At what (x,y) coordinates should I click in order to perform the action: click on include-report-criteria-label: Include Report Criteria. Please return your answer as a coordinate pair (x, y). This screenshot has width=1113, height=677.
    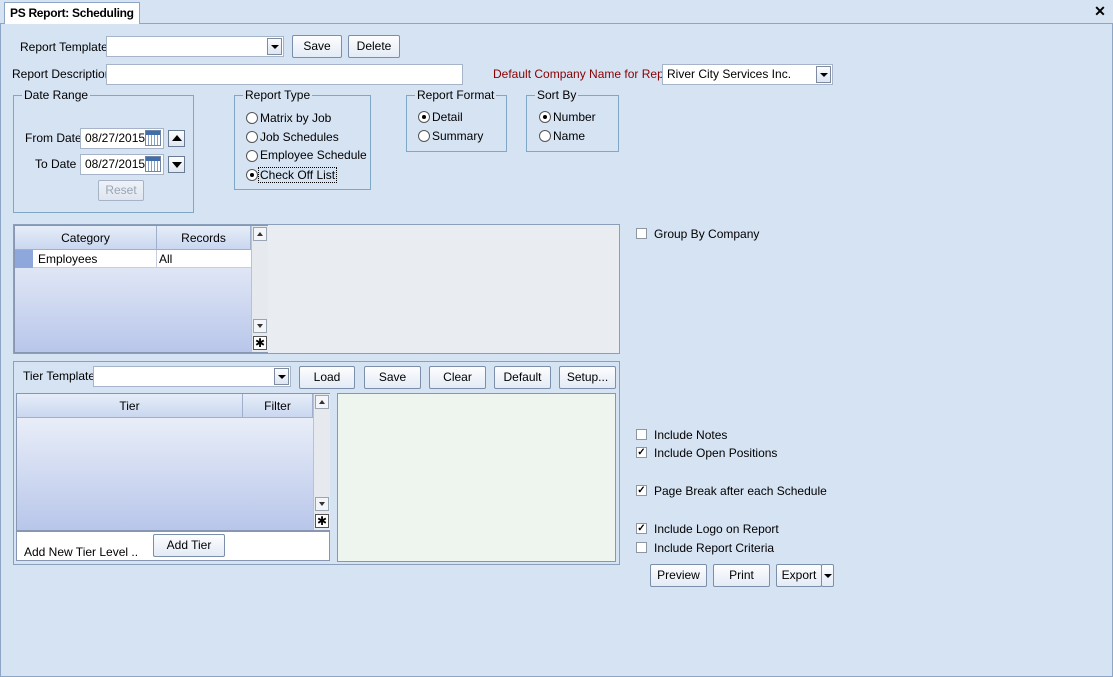
    Looking at the image, I should click on (714, 548).